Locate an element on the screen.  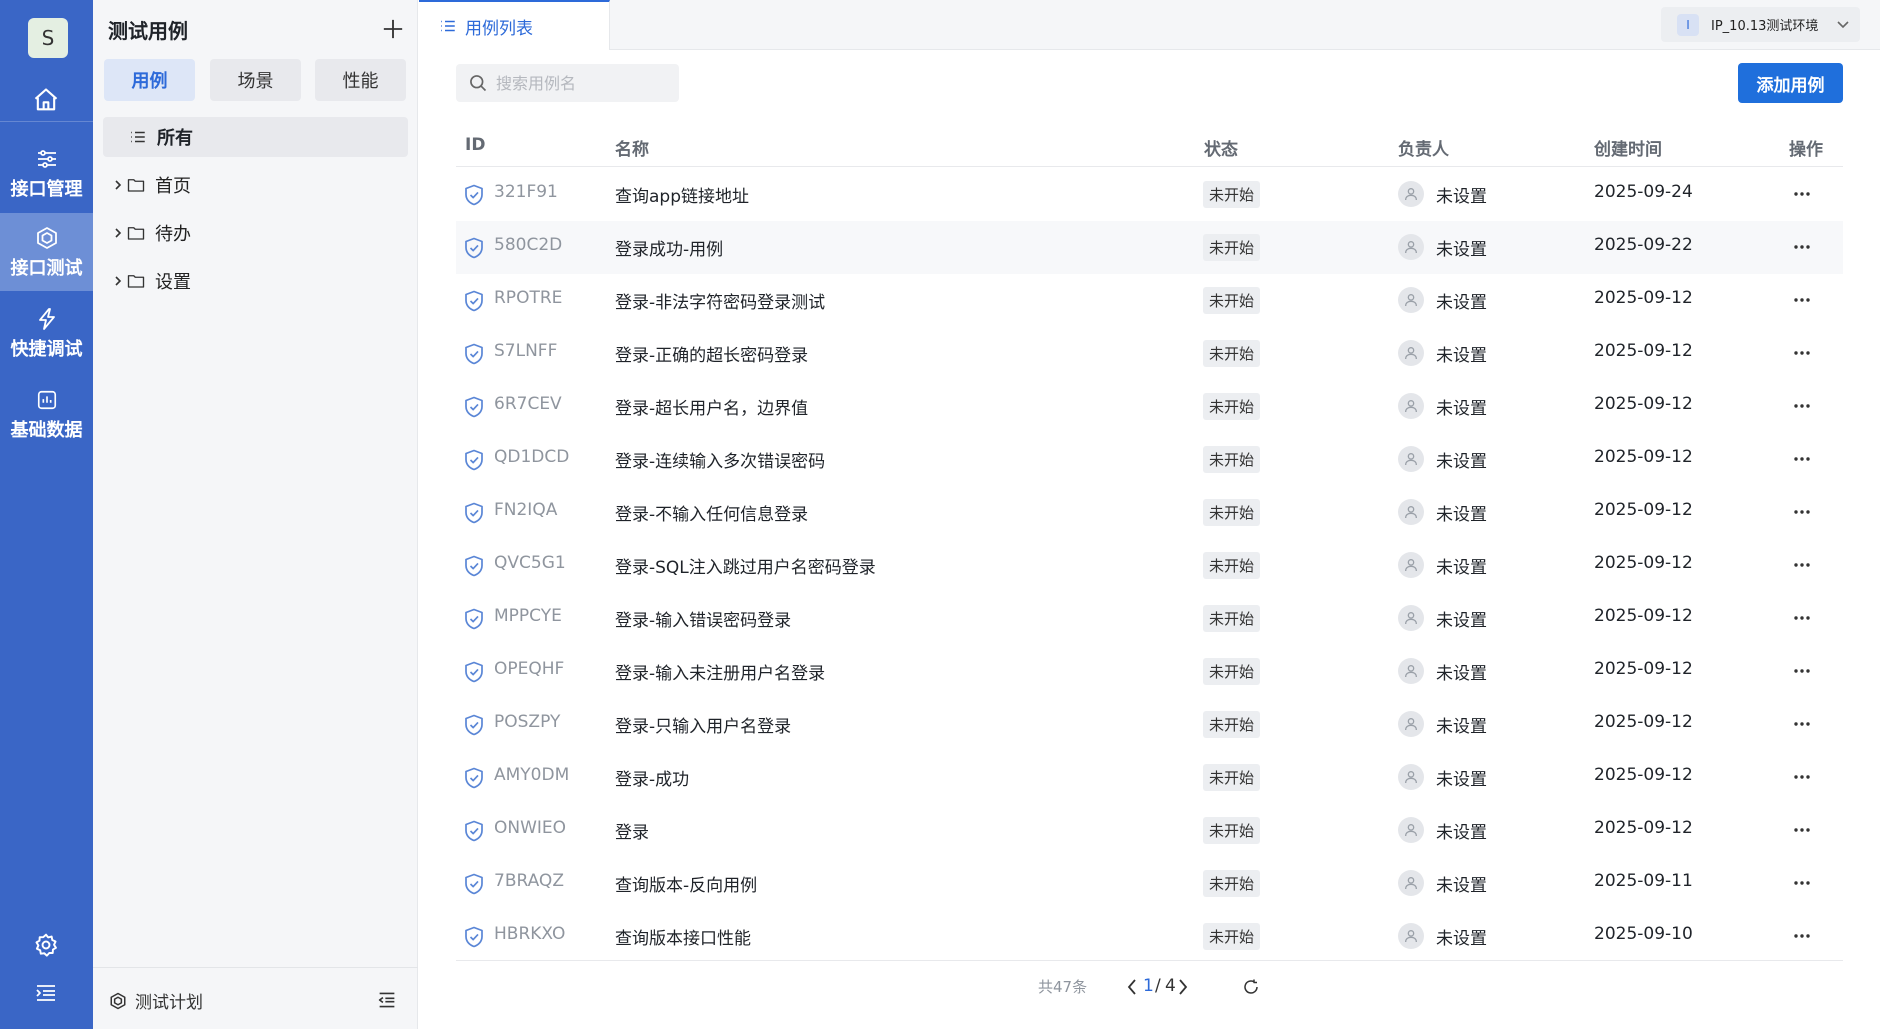
case-id: QVC5G1 is located at coordinates (530, 563).